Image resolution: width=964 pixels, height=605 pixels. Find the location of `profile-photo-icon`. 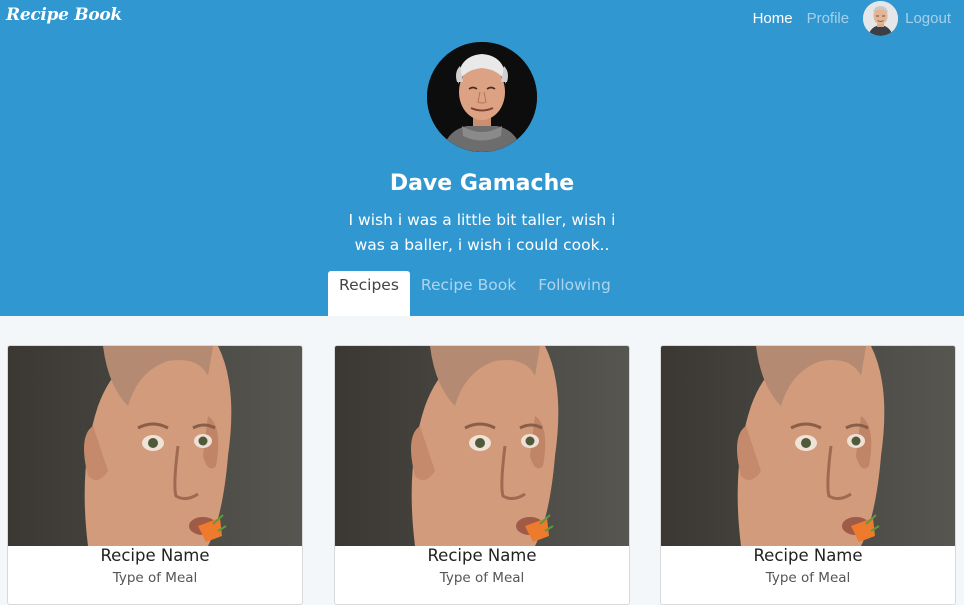

profile-photo-icon is located at coordinates (482, 97).